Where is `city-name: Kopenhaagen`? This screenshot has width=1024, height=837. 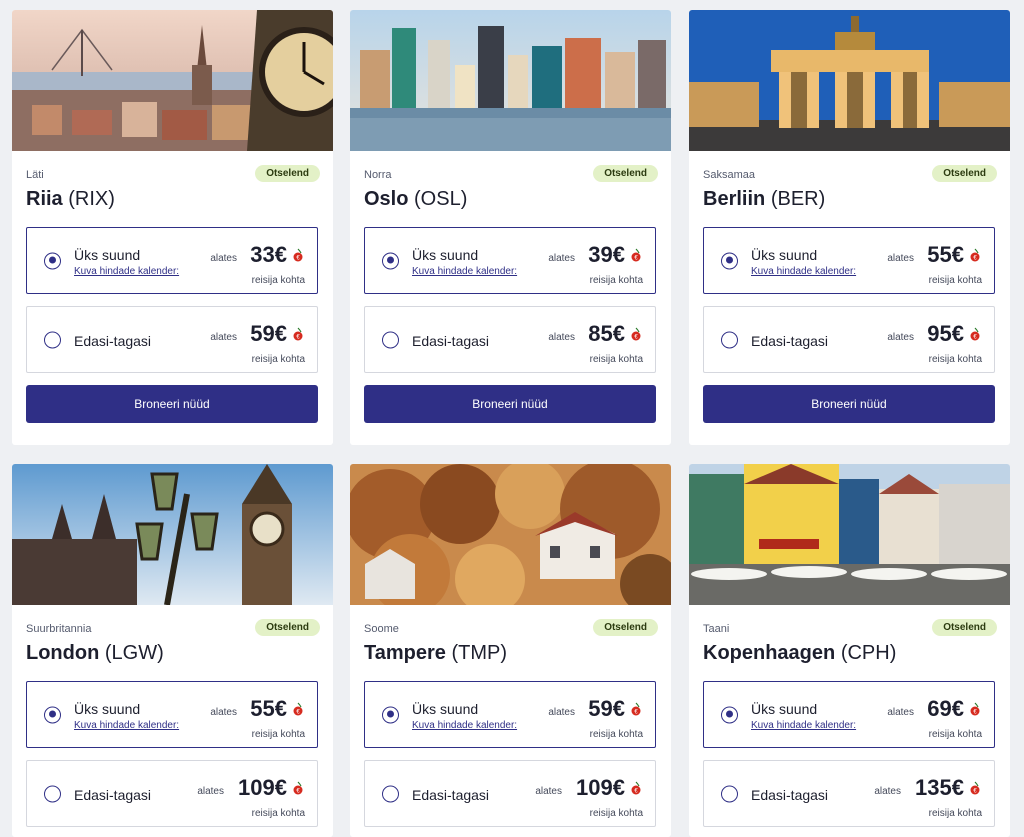
city-name: Kopenhaagen is located at coordinates (769, 653).